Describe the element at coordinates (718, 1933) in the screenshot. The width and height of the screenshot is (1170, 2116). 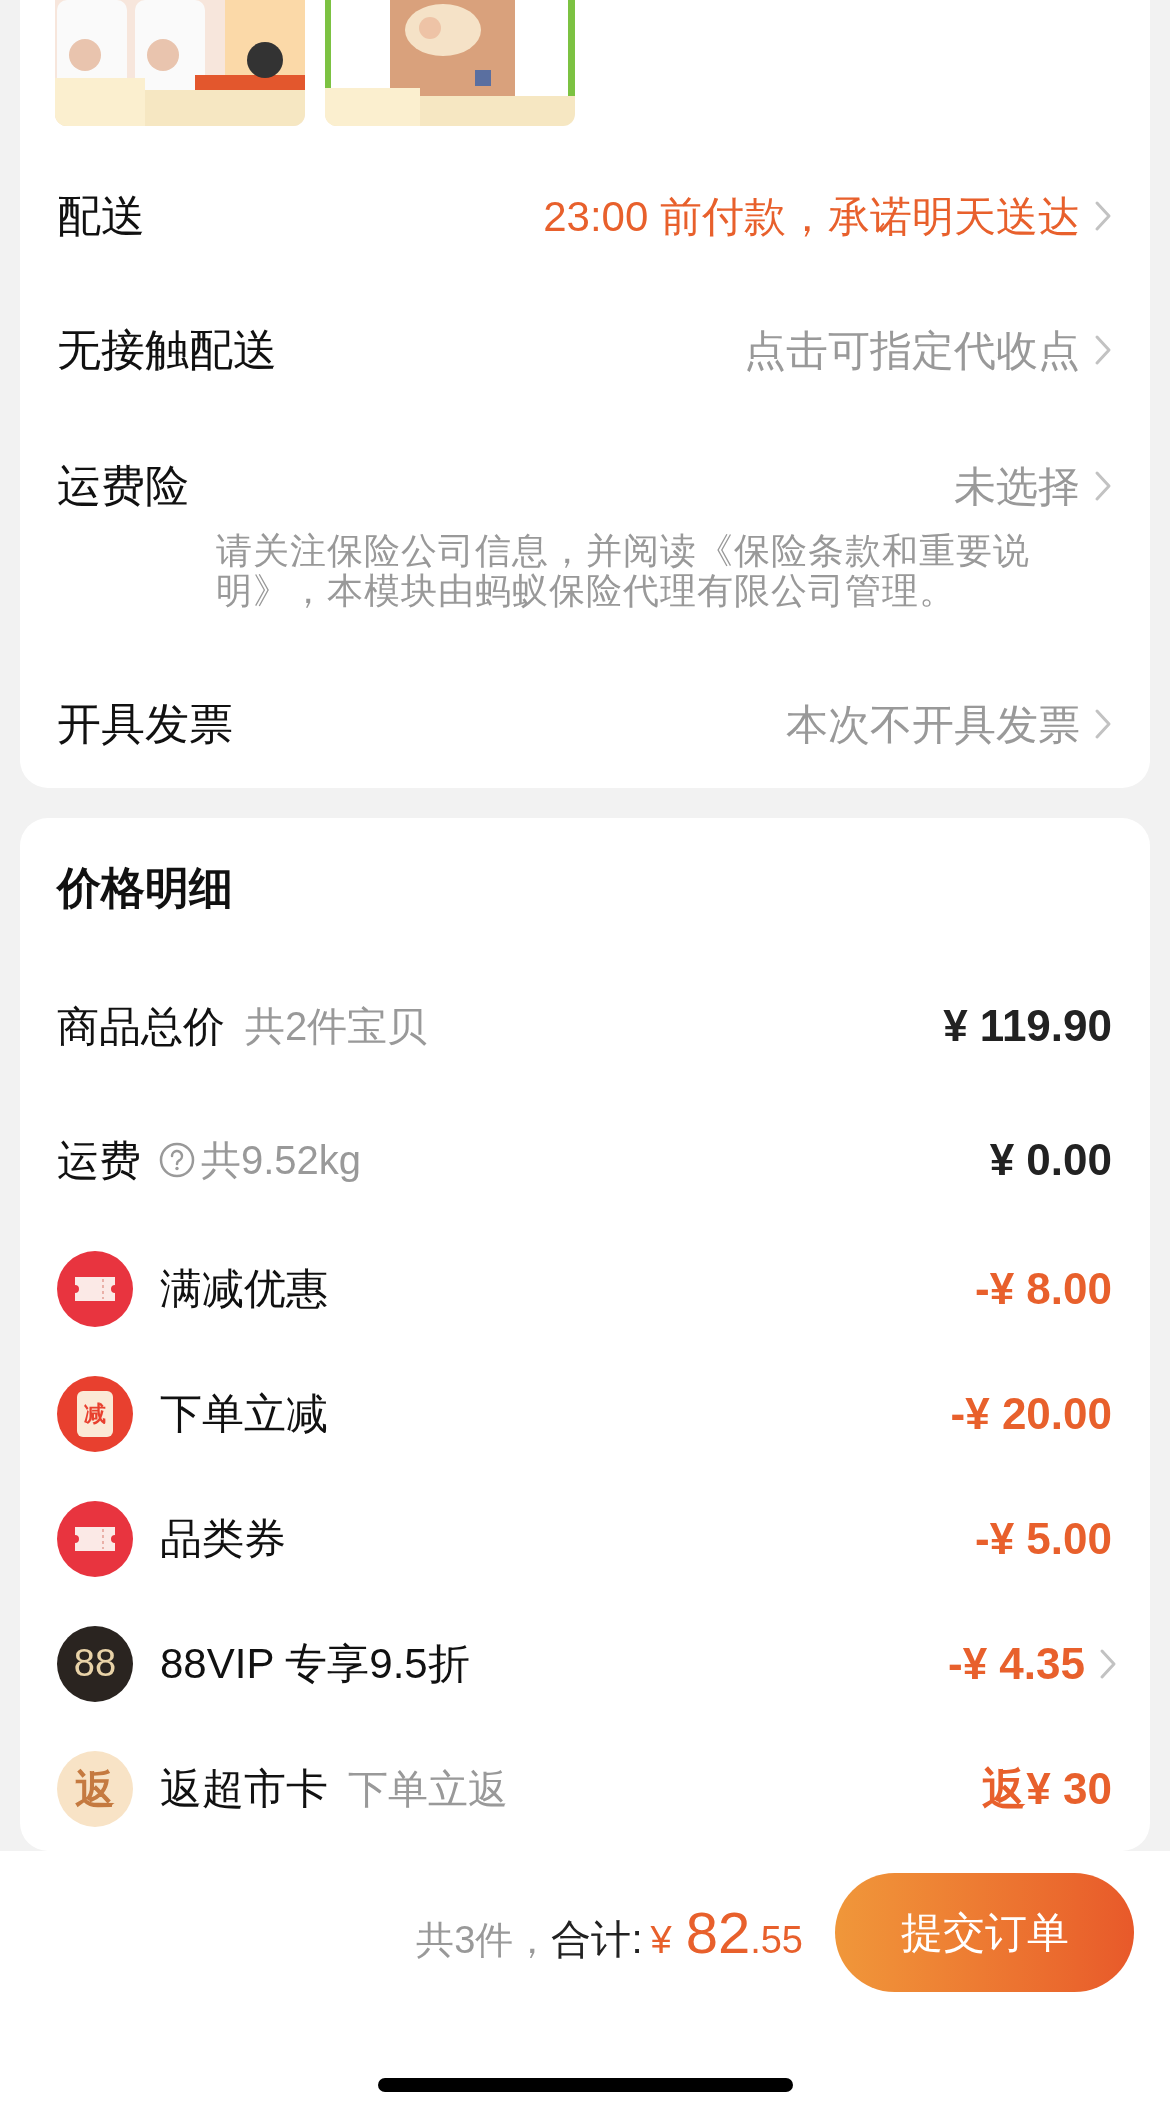
I see `total-amount: 82` at that location.